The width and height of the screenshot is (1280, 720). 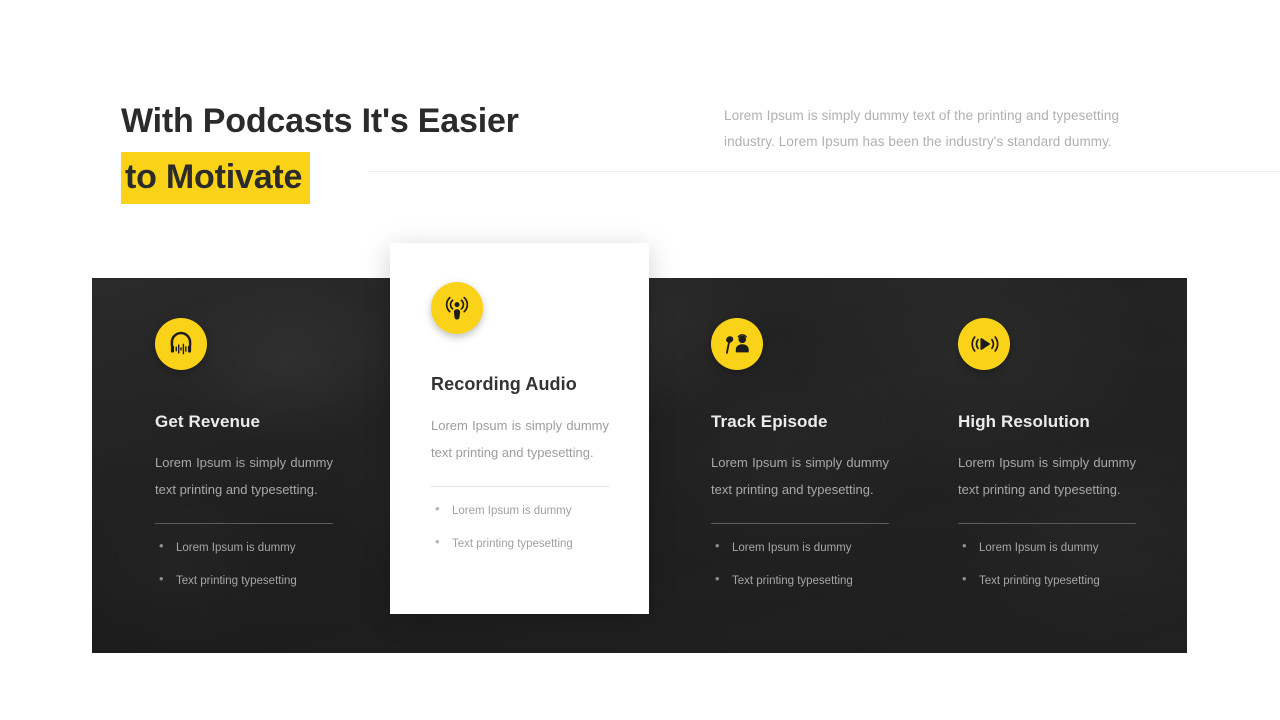 I want to click on card-title: Get Revenue, so click(x=208, y=421).